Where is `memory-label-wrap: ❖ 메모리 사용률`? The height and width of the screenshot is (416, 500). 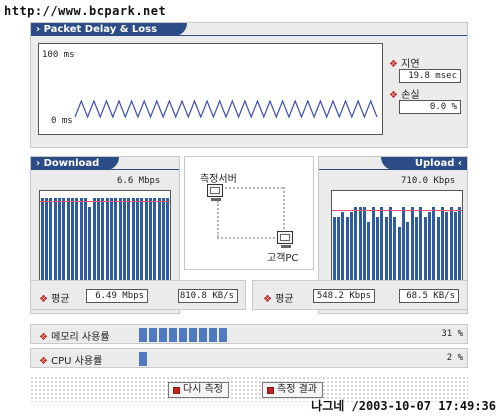 memory-label-wrap: ❖ 메모리 사용률 is located at coordinates (74, 335).